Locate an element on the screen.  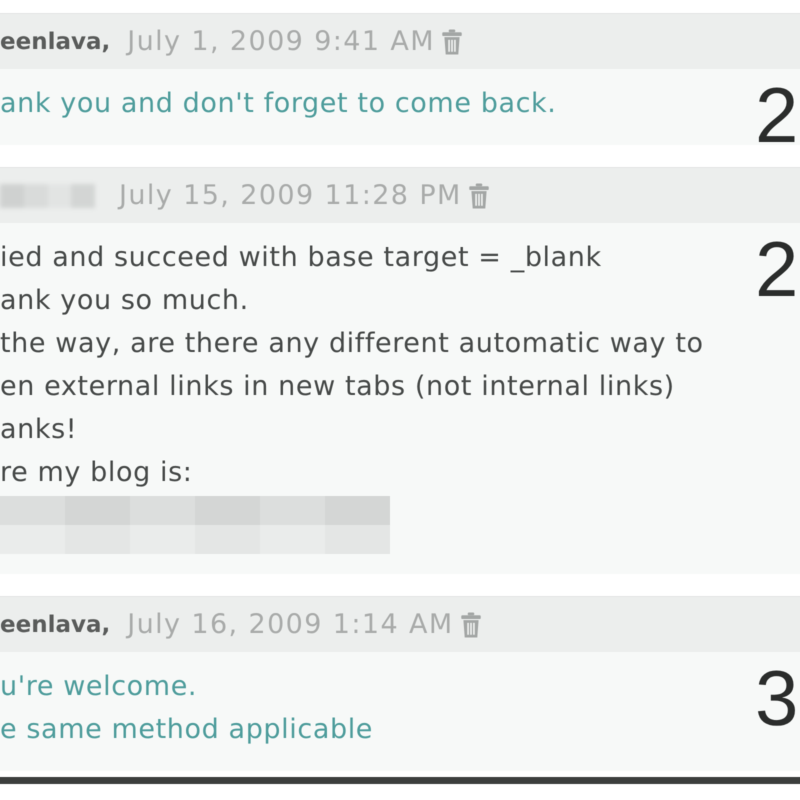
comment-text-line: ied and succeed with base target = _blank is located at coordinates (301, 258).